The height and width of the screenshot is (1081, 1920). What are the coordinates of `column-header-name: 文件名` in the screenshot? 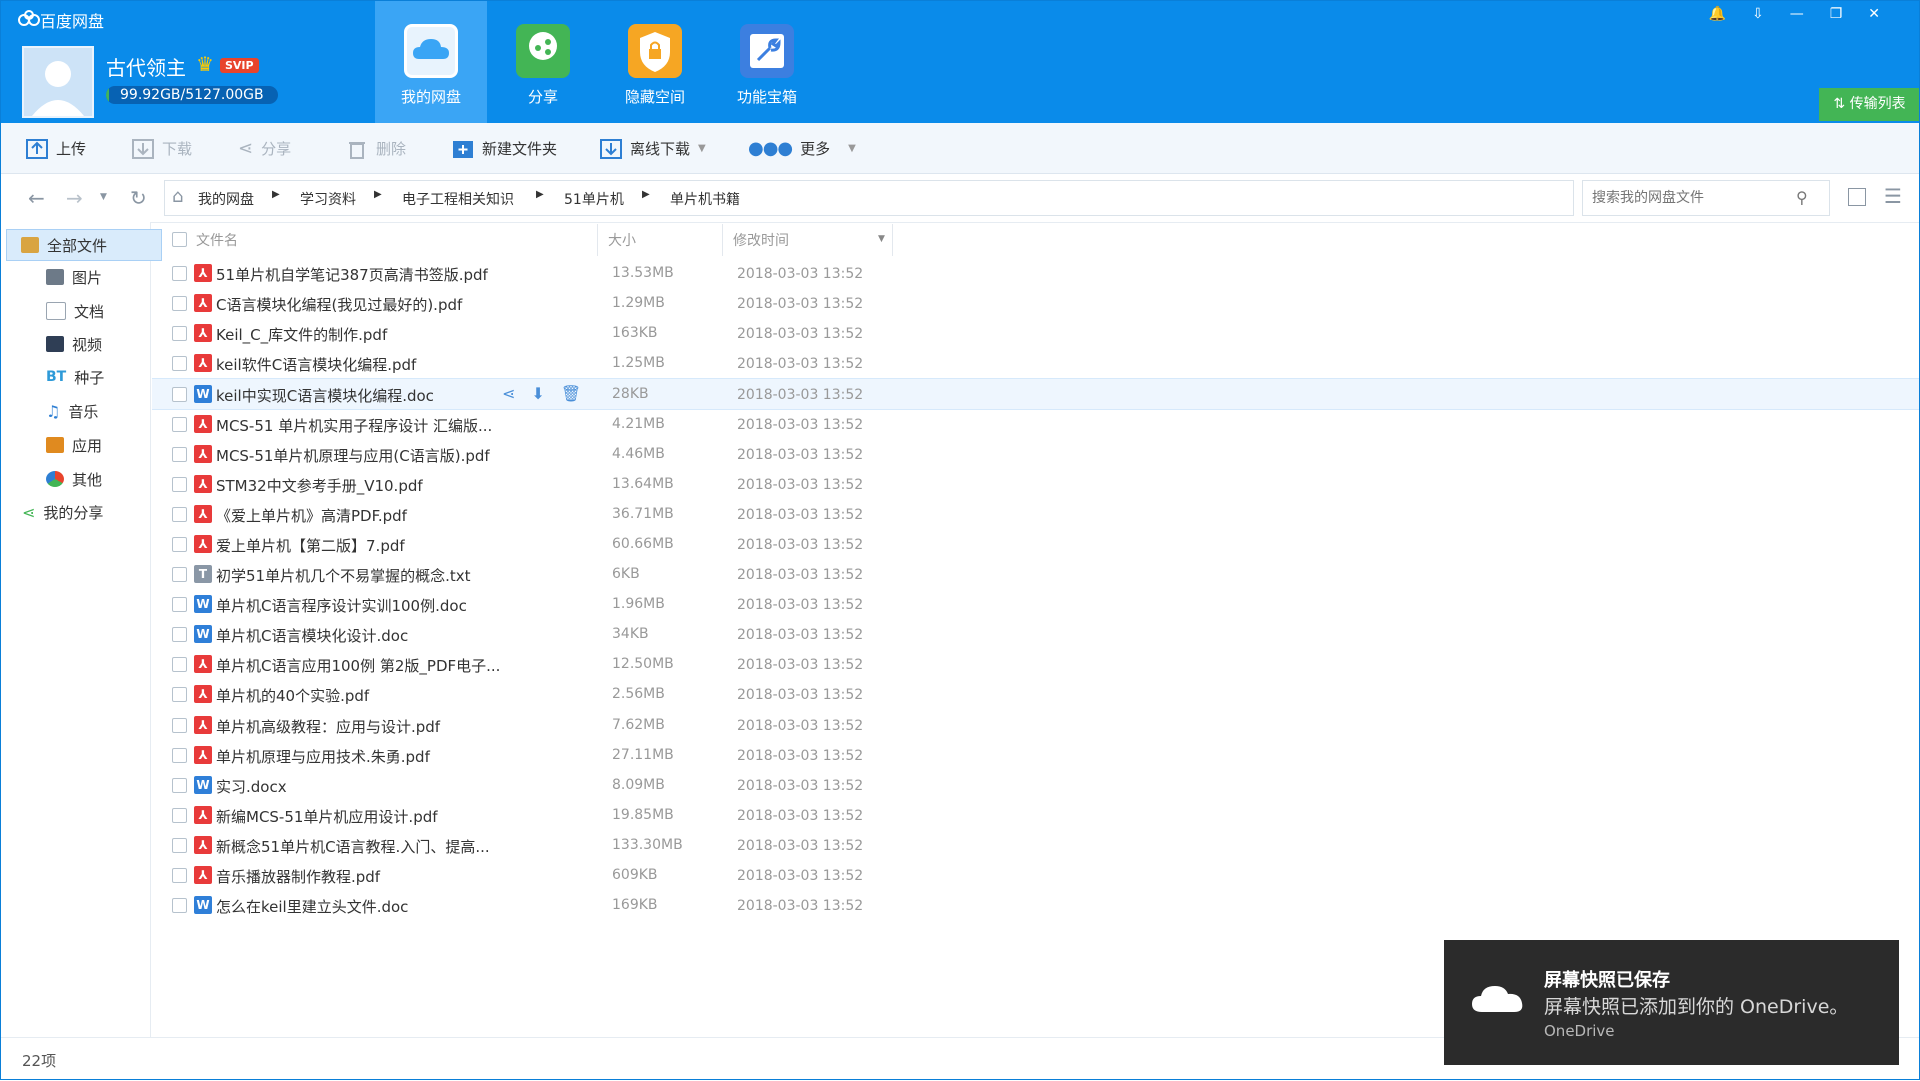 It's located at (217, 240).